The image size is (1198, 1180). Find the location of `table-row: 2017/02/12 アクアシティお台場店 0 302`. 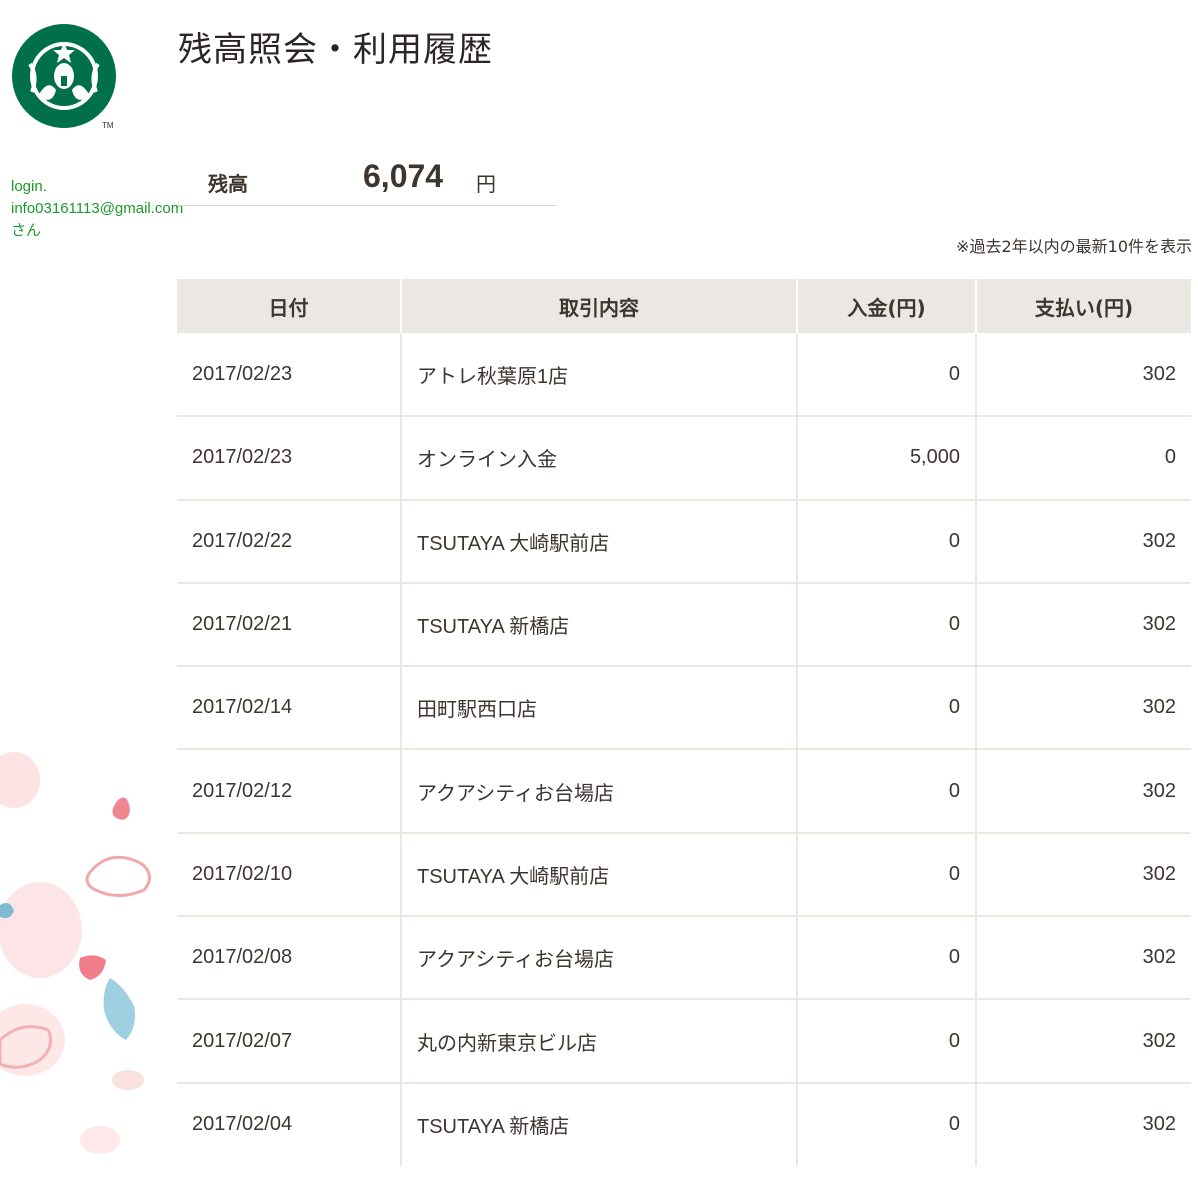

table-row: 2017/02/12 アクアシティお台場店 0 302 is located at coordinates (684, 791).